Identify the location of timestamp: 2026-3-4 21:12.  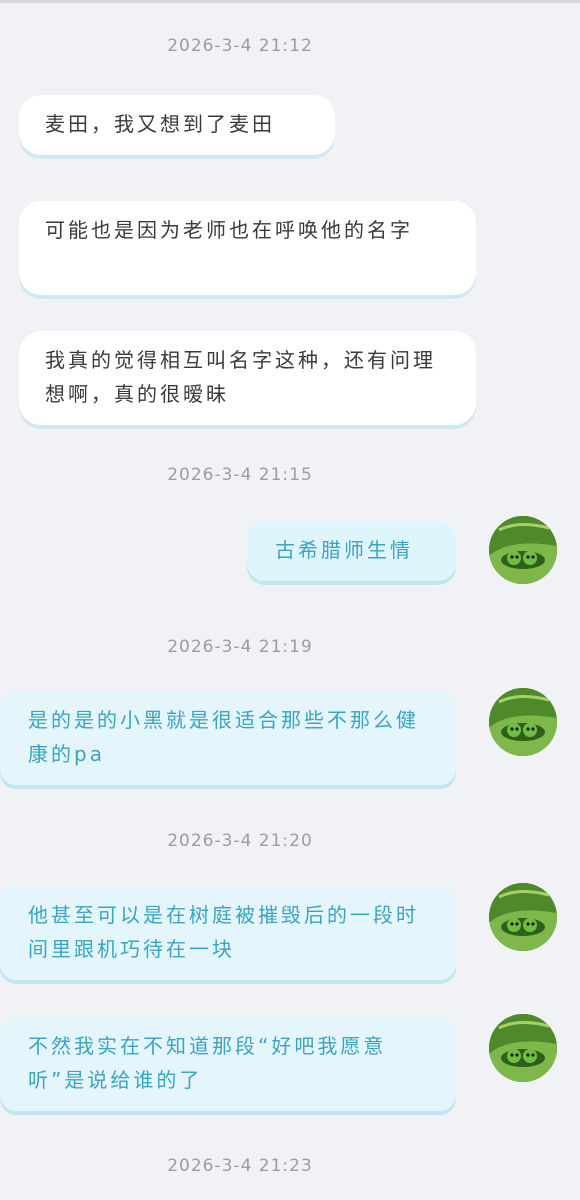
(240, 46).